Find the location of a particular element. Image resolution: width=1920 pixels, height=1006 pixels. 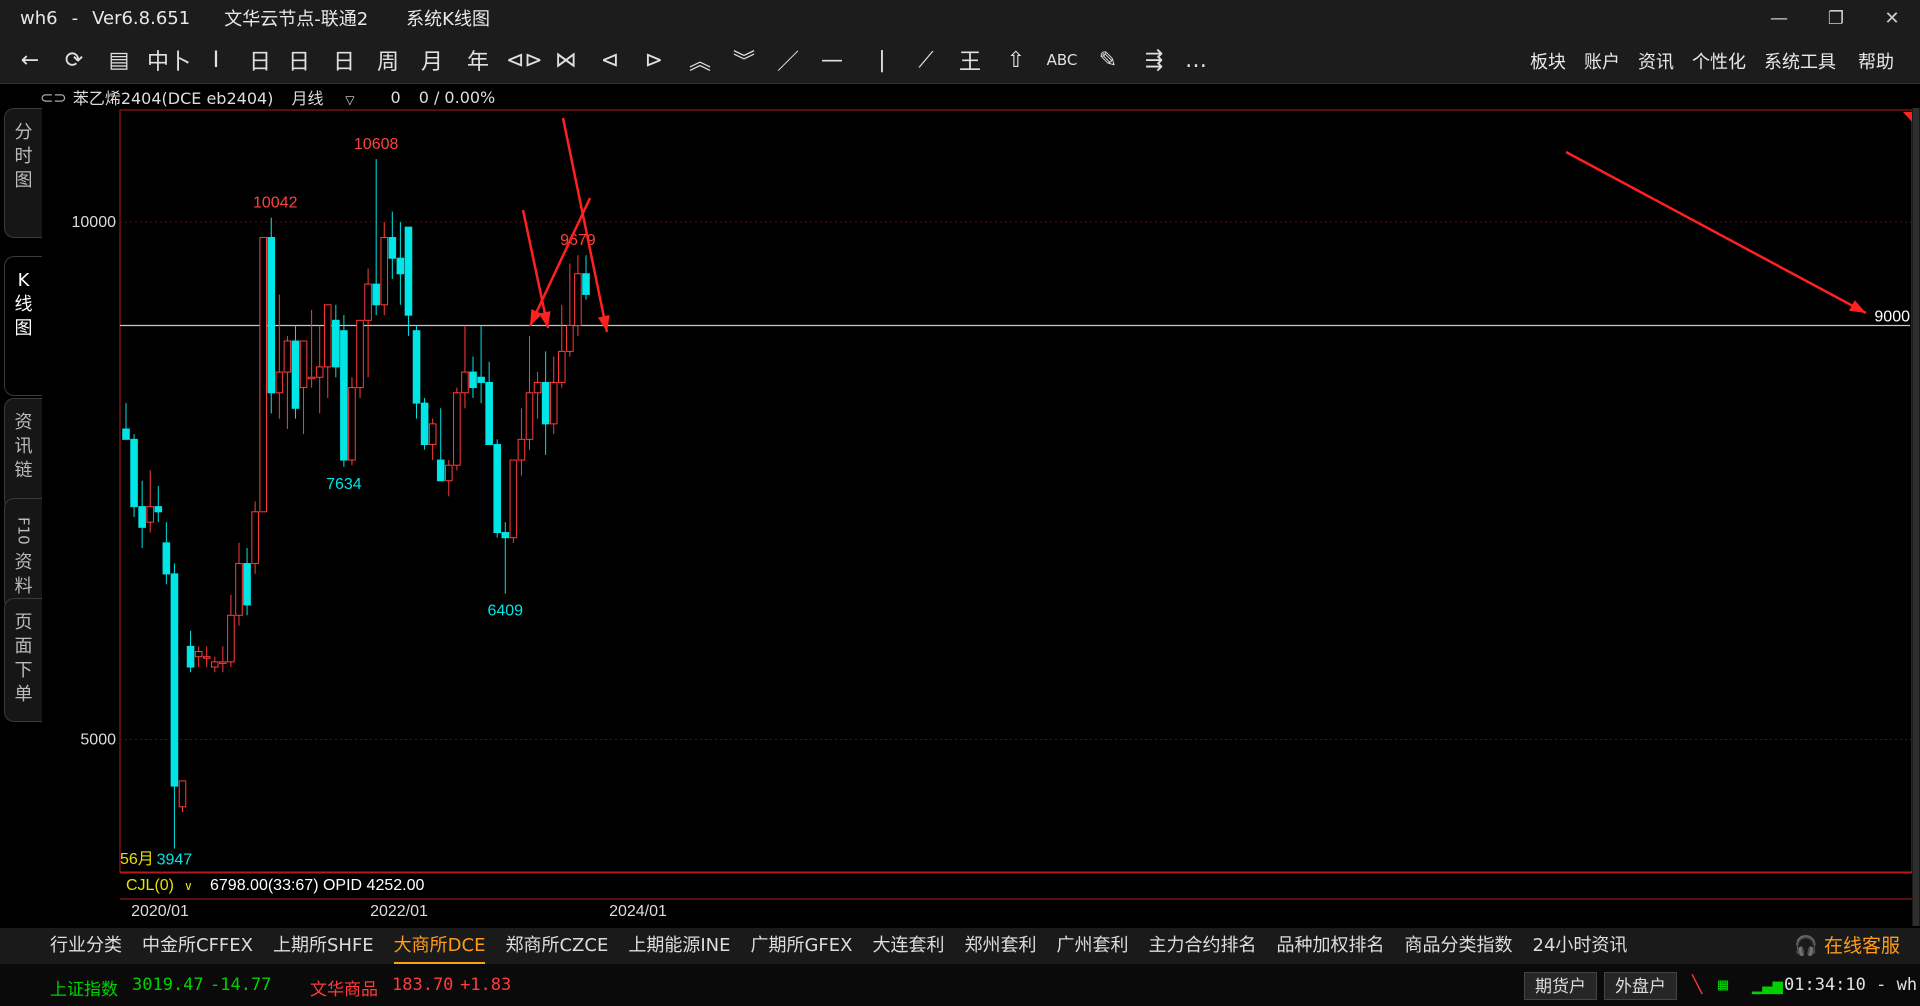

index2-change: +1.83 is located at coordinates (486, 985).